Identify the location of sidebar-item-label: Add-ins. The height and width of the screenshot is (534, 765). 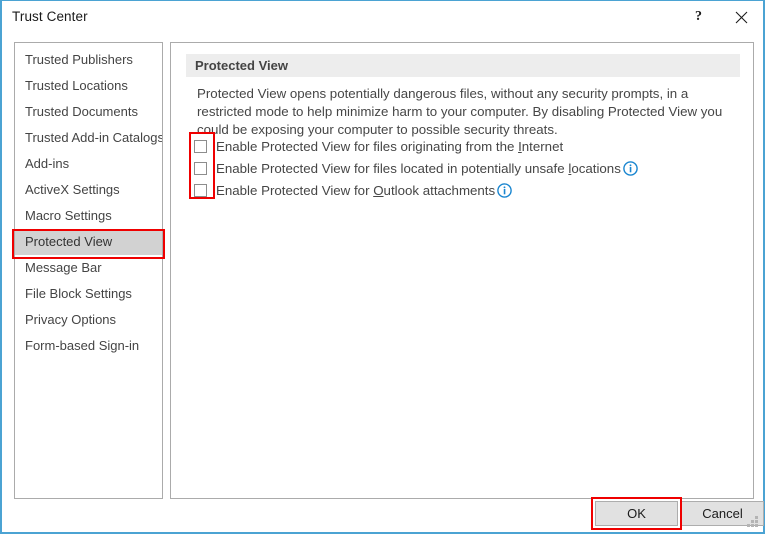
(47, 163).